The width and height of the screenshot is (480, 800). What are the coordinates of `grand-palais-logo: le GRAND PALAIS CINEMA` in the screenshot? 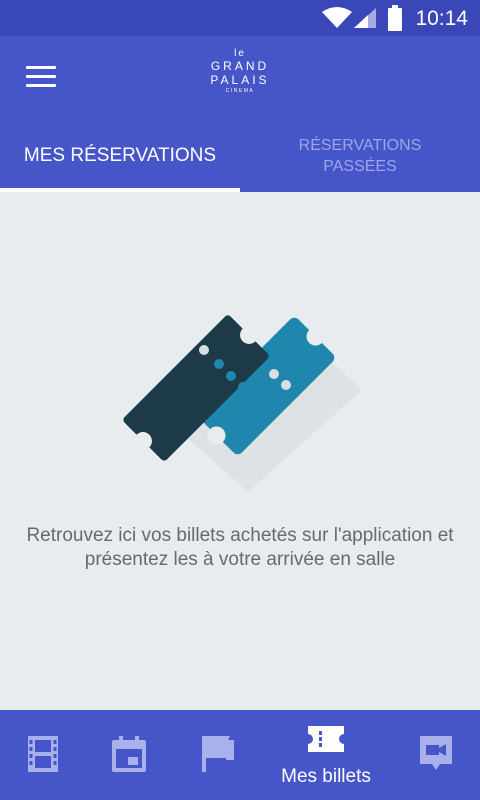 It's located at (240, 79).